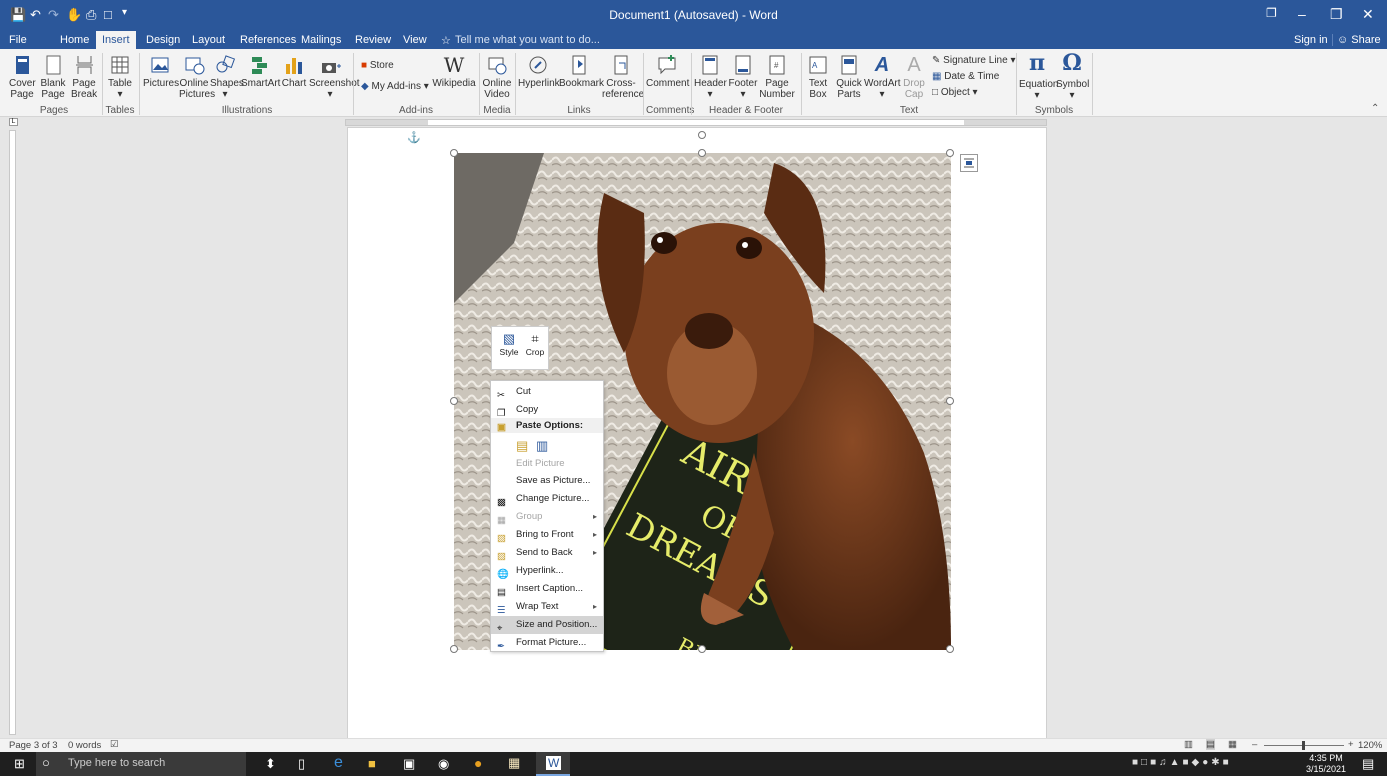 The height and width of the screenshot is (776, 1387). What do you see at coordinates (415, 40) in the screenshot?
I see `tab-view: View` at bounding box center [415, 40].